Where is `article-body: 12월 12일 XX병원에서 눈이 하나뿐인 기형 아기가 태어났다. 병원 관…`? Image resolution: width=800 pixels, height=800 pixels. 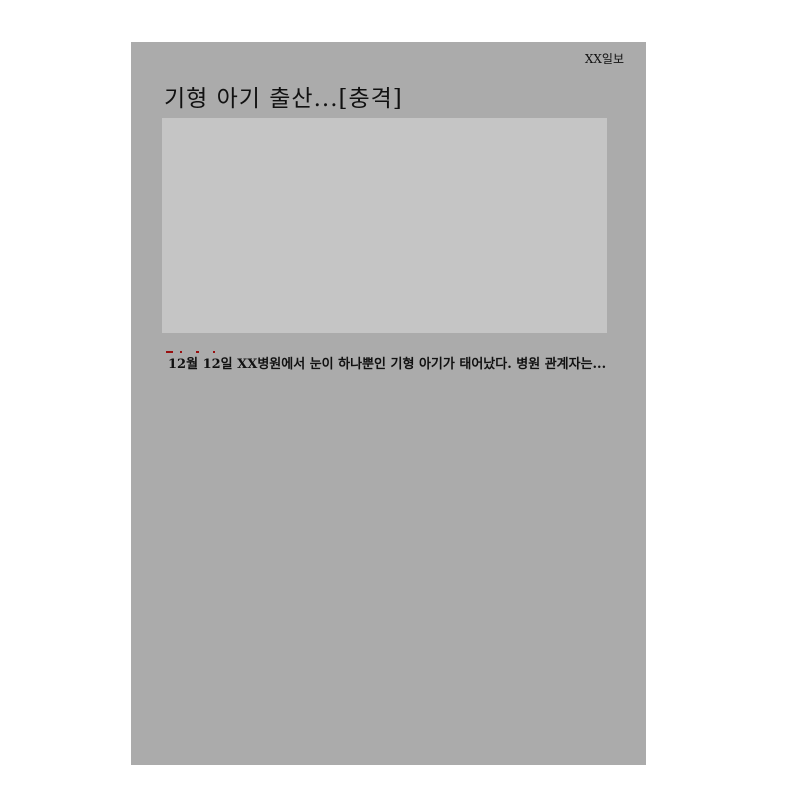 article-body: 12월 12일 XX병원에서 눈이 하나뿐인 기형 아기가 태어났다. 병원 관… is located at coordinates (387, 364).